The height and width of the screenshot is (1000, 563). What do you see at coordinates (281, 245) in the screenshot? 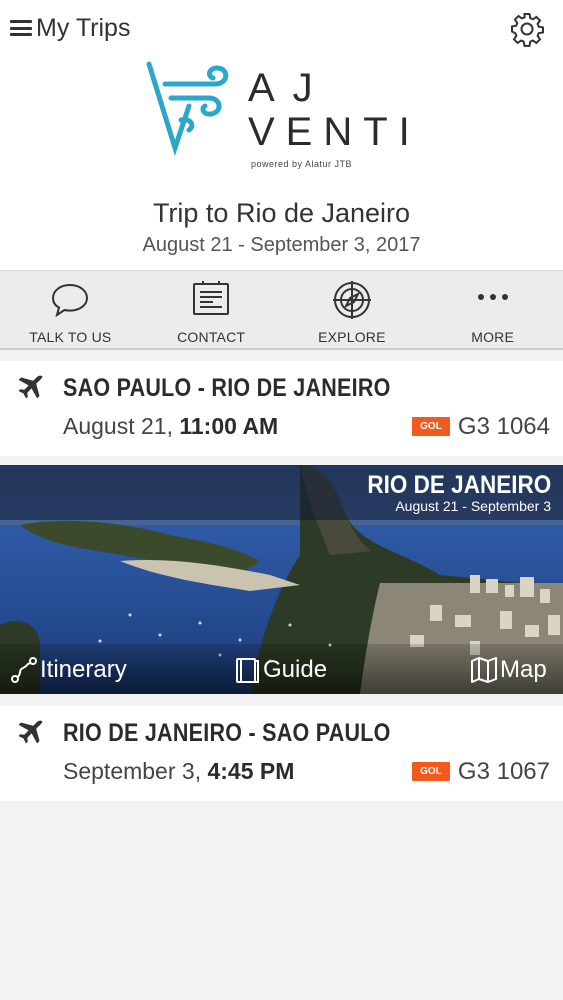
I see `trip-dates: August 21 - September 3, 2017` at bounding box center [281, 245].